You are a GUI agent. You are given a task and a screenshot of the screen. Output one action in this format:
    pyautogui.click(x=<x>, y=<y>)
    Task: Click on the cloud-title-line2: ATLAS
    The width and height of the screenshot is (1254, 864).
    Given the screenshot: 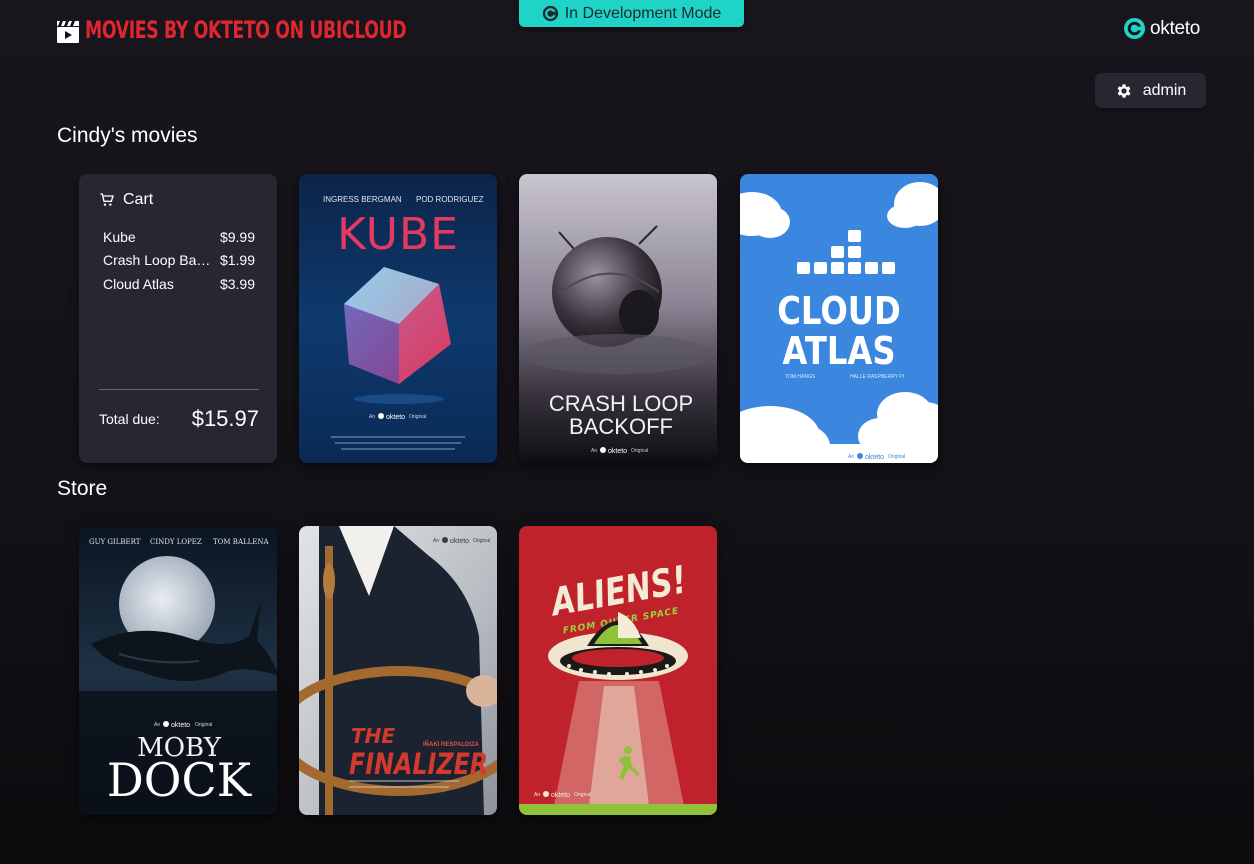 What is the action you would take?
    pyautogui.click(x=838, y=352)
    